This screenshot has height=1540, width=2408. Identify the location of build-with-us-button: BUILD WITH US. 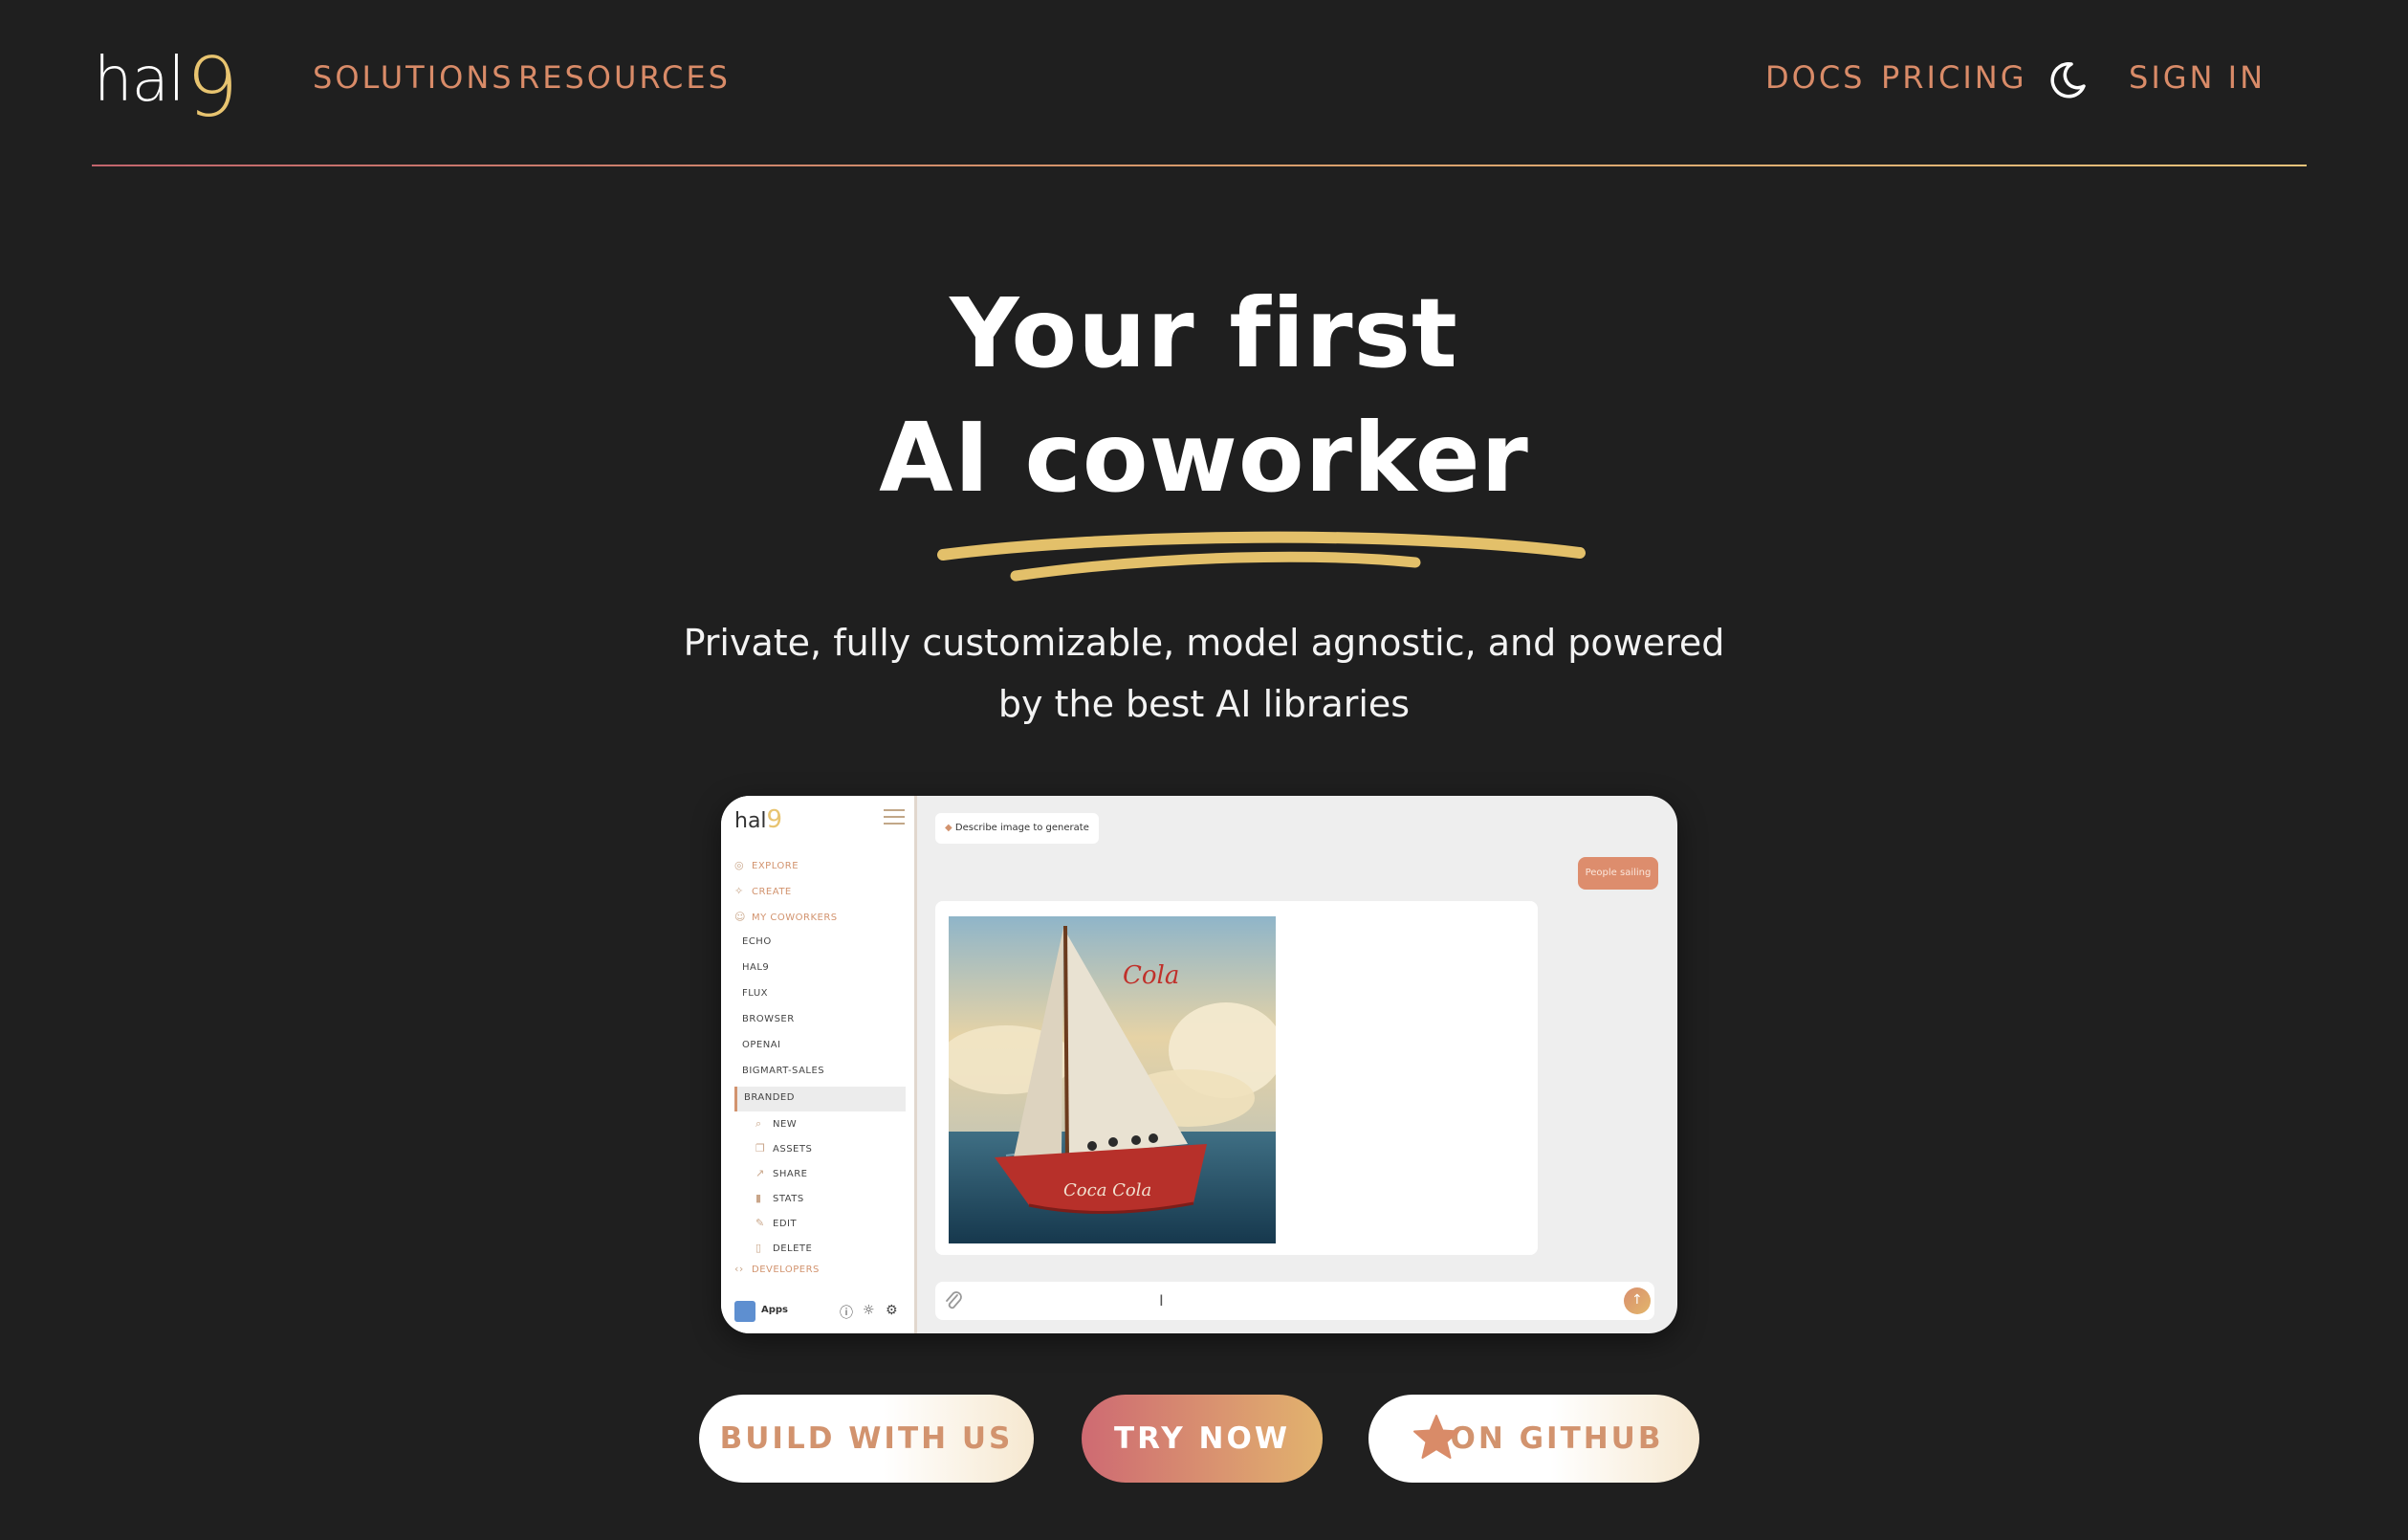
(867, 1439).